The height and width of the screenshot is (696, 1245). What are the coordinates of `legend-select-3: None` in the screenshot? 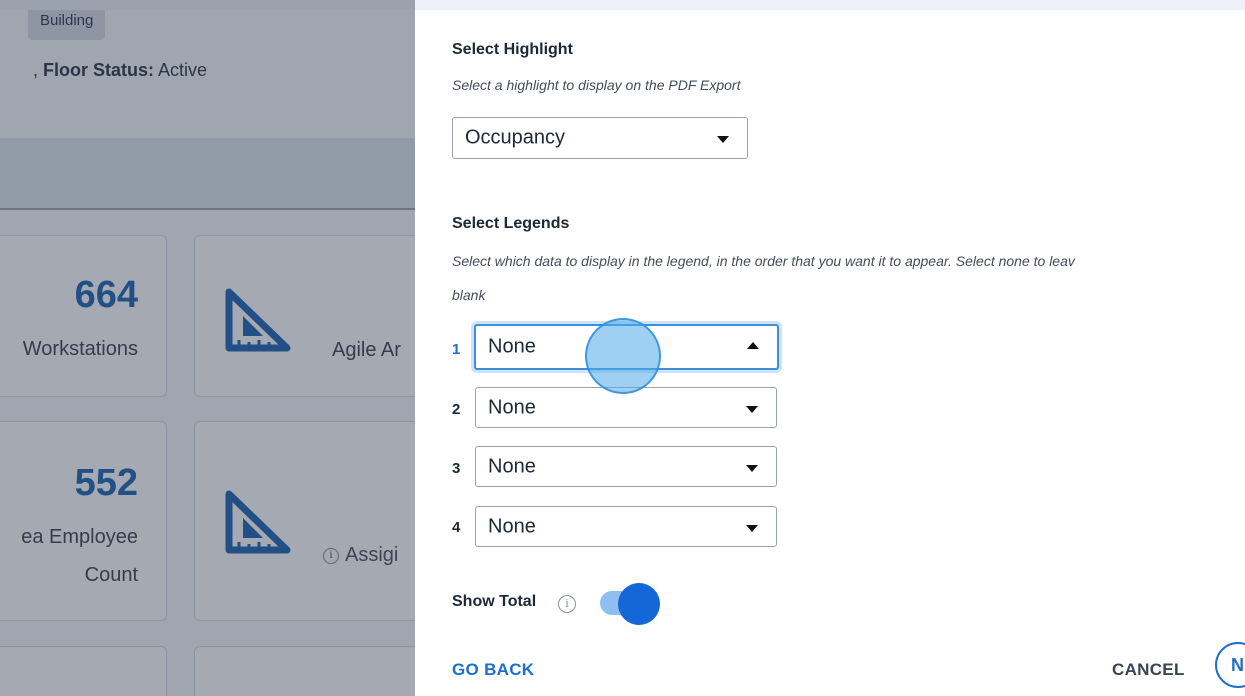 It's located at (626, 466).